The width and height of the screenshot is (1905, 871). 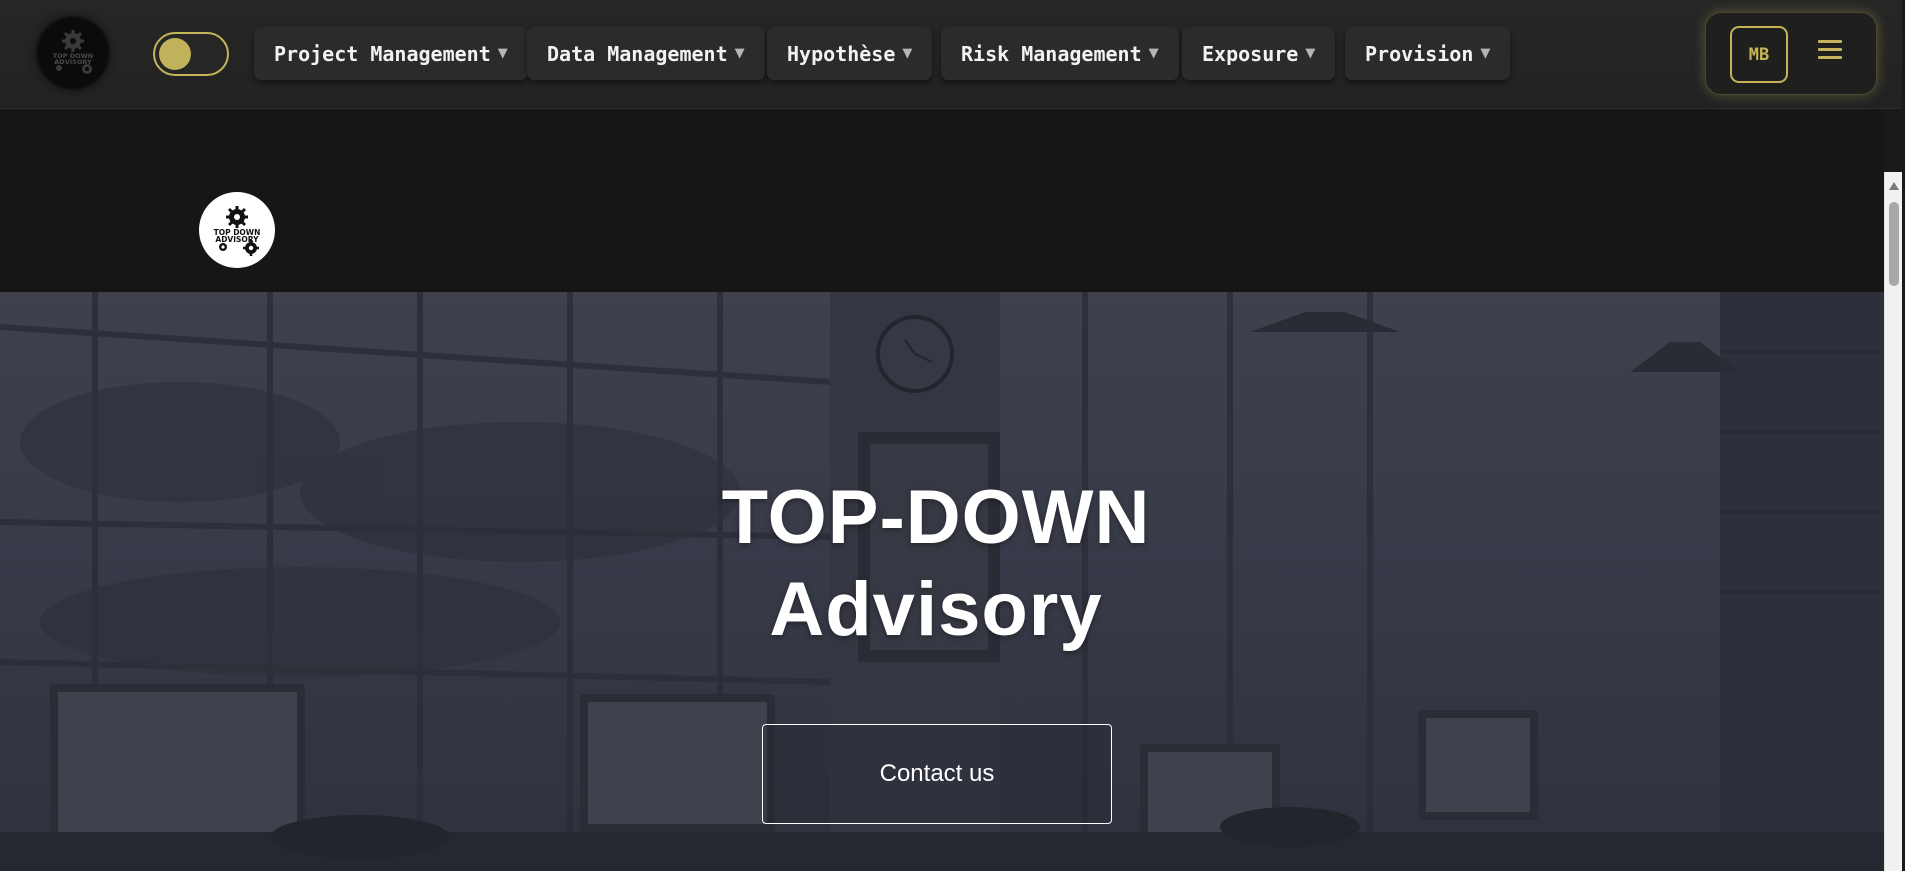 I want to click on company-logo: TOP DOWN ADVISORY, so click(x=237, y=230).